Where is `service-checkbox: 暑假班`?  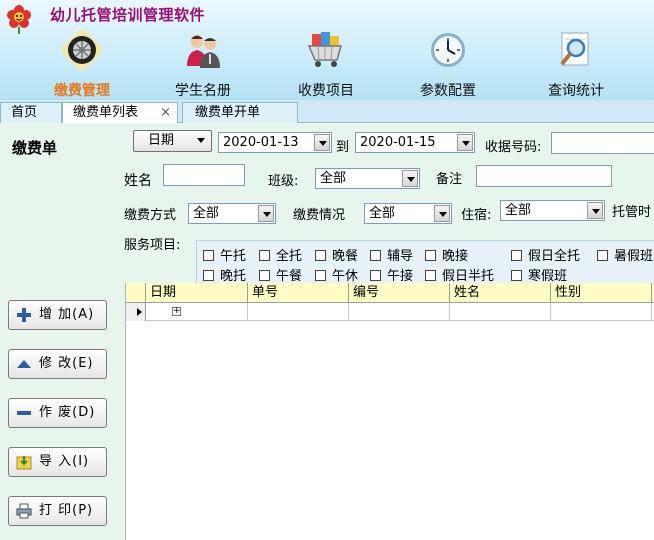 service-checkbox: 暑假班 is located at coordinates (625, 254).